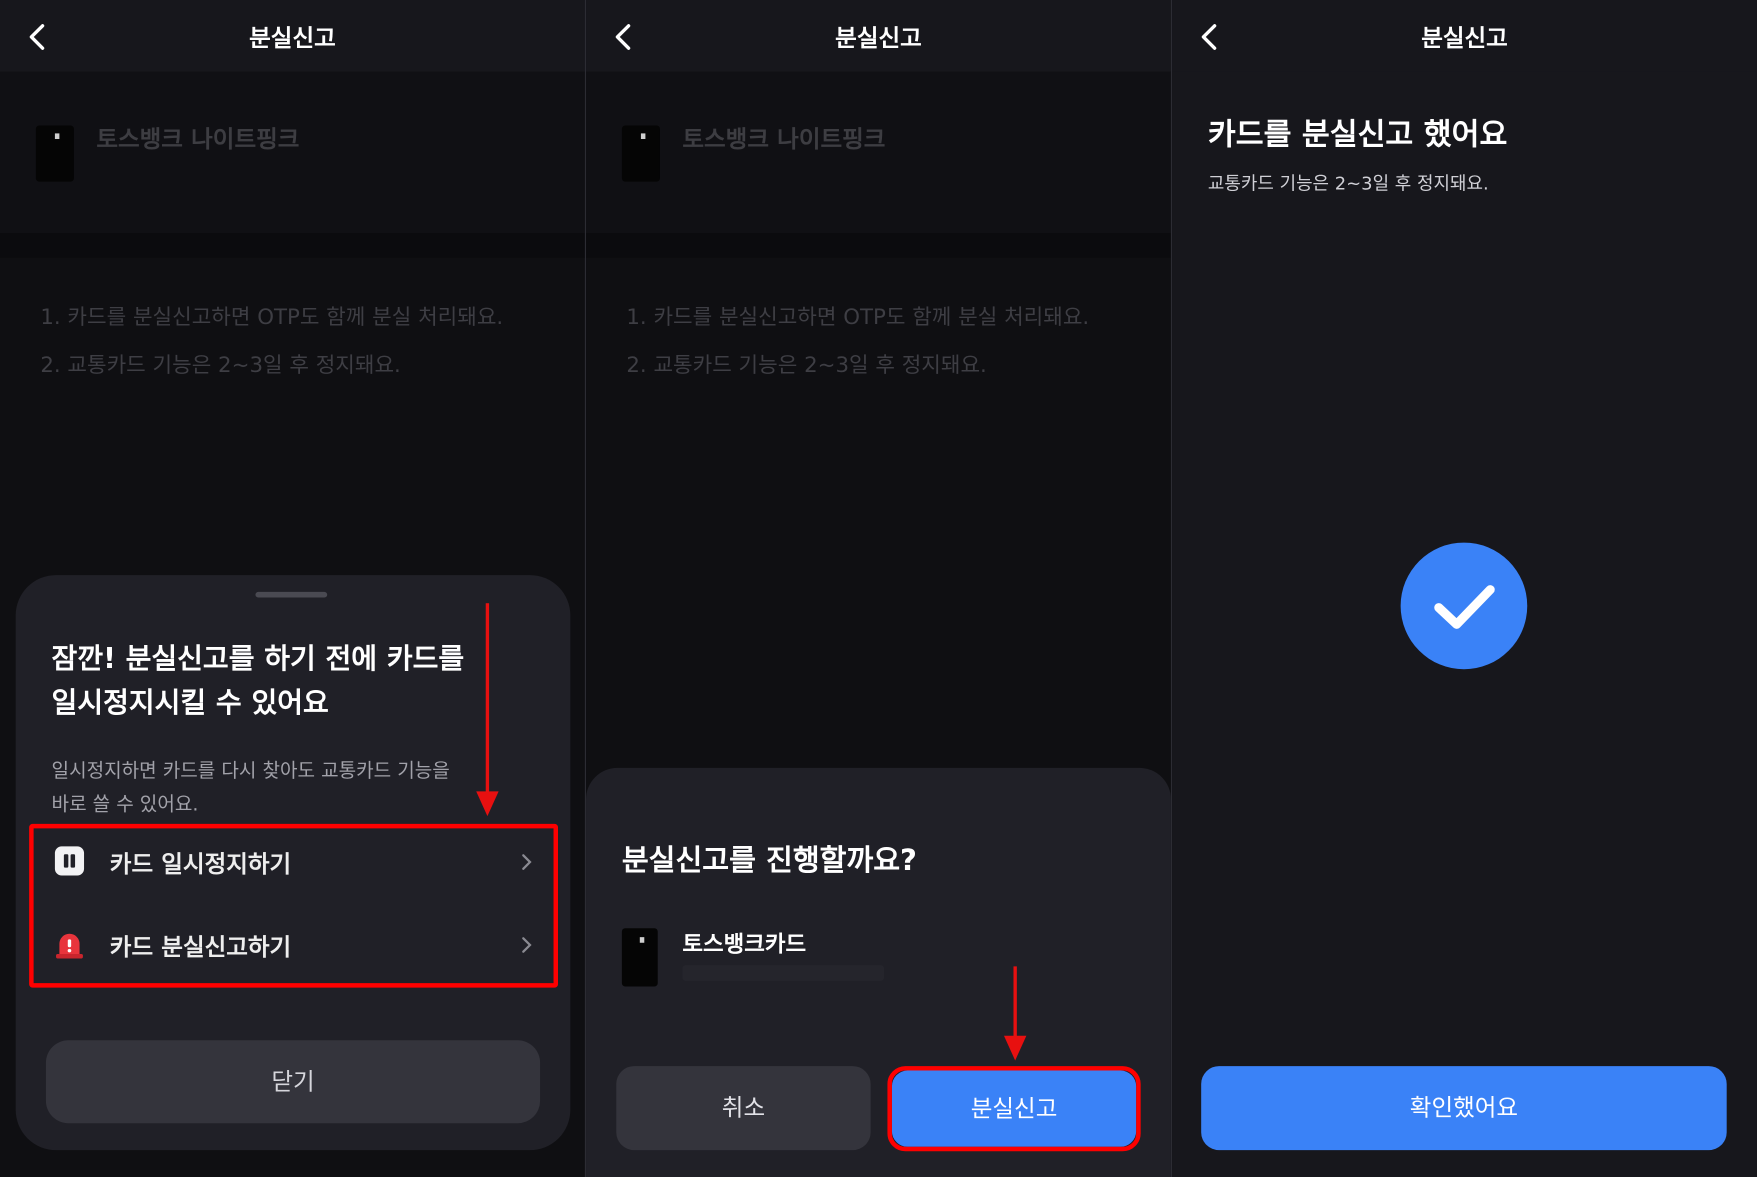 This screenshot has width=1757, height=1177. Describe the element at coordinates (1348, 183) in the screenshot. I see `result-subtext: 교통카드 기능은 2~3일 후 정지돼요.` at that location.